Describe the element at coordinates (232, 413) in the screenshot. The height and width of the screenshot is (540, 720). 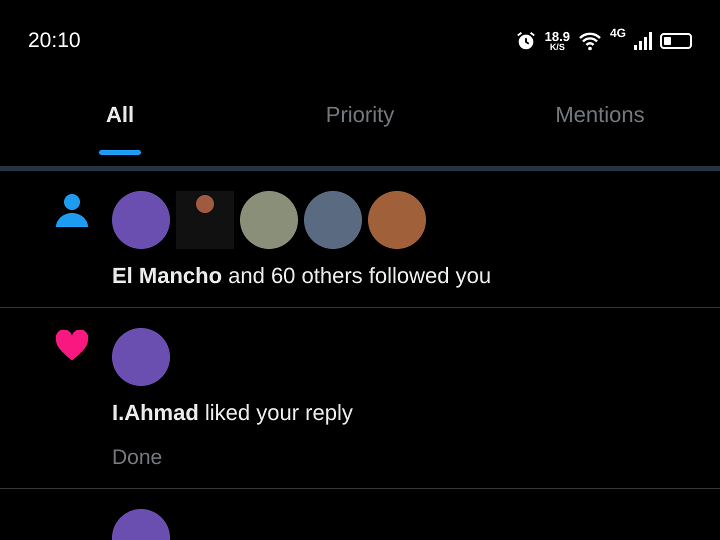
I see `notification-text: I.Ahmad liked your reply` at that location.